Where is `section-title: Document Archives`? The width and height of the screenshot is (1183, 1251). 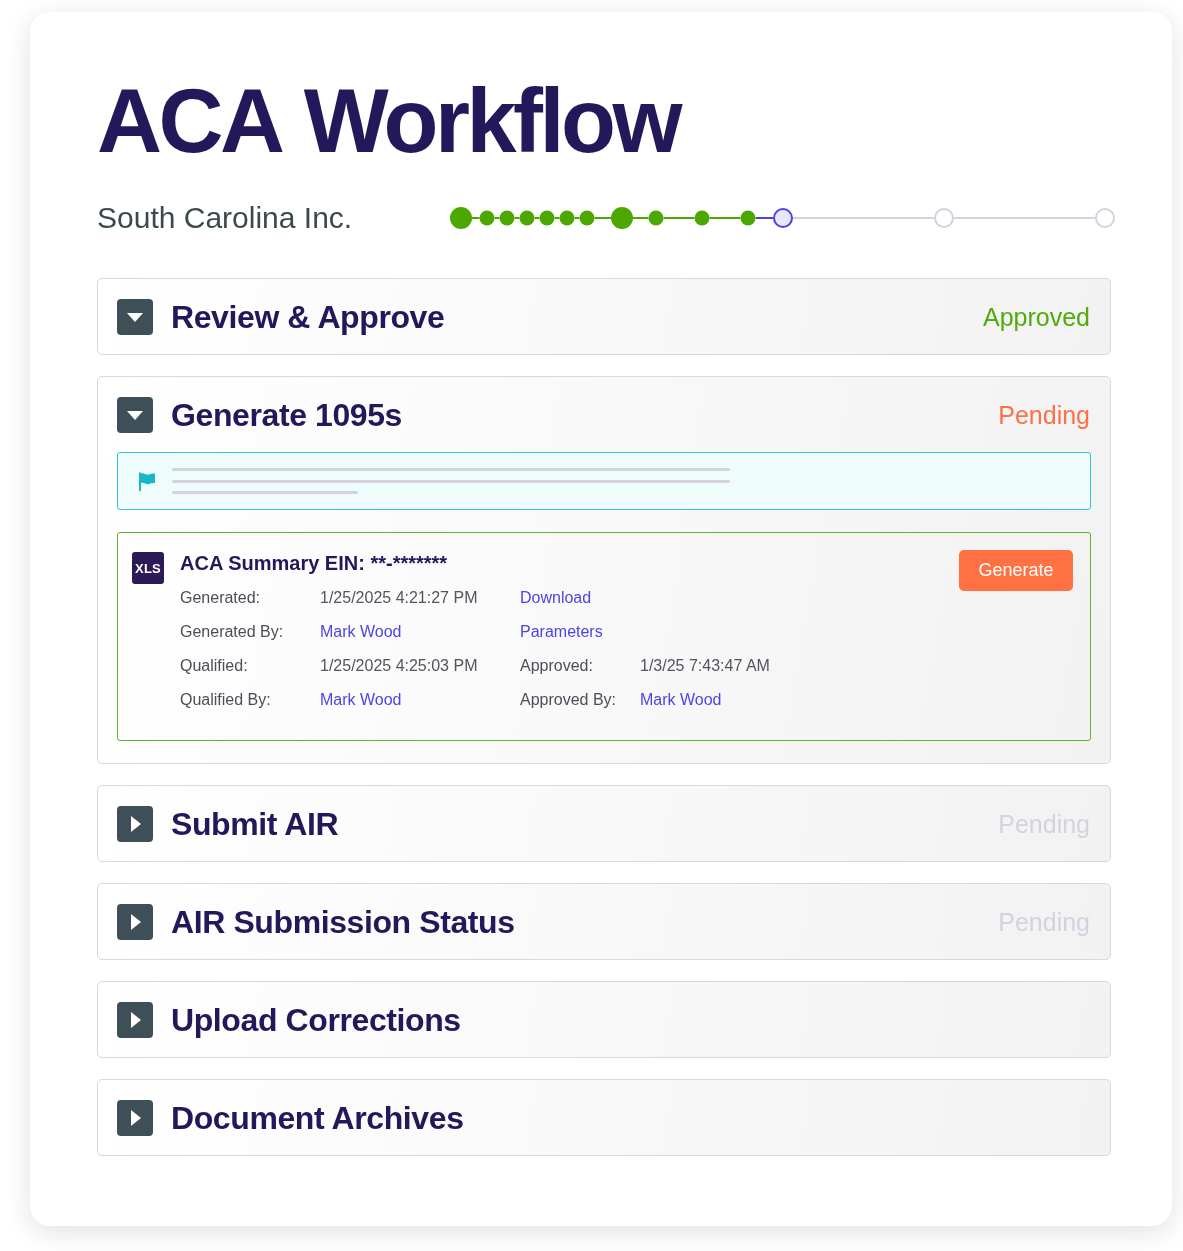
section-title: Document Archives is located at coordinates (630, 1117).